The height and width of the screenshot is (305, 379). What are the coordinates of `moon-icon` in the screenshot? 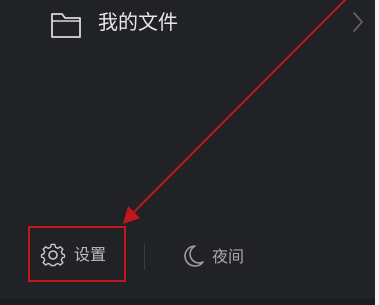 It's located at (194, 256).